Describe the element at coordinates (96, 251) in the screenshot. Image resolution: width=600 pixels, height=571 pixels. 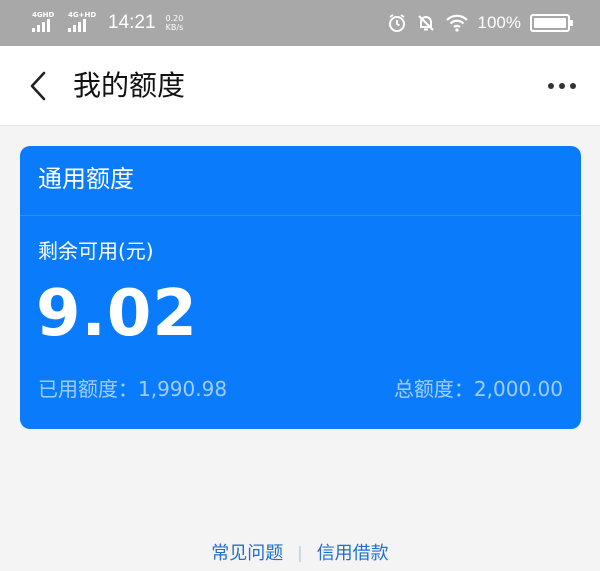
I see `remaining-label: 剩余可用(元)` at that location.